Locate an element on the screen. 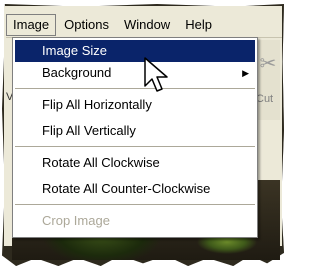  menu-help: Help is located at coordinates (198, 25).